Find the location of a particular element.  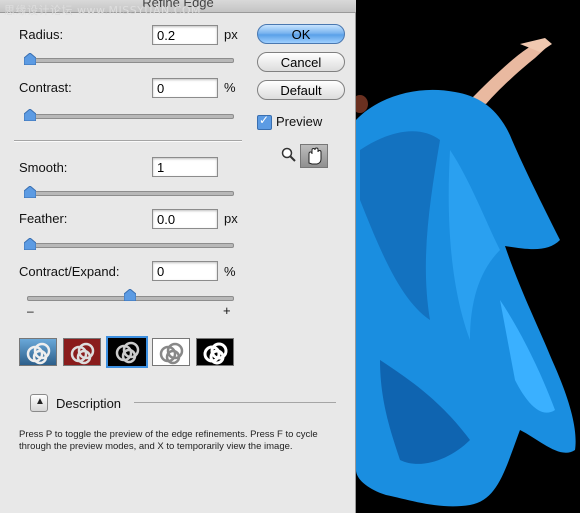

watermark: 思缘设计论坛 www.MISSYUAN.COM is located at coordinates (103, 10).